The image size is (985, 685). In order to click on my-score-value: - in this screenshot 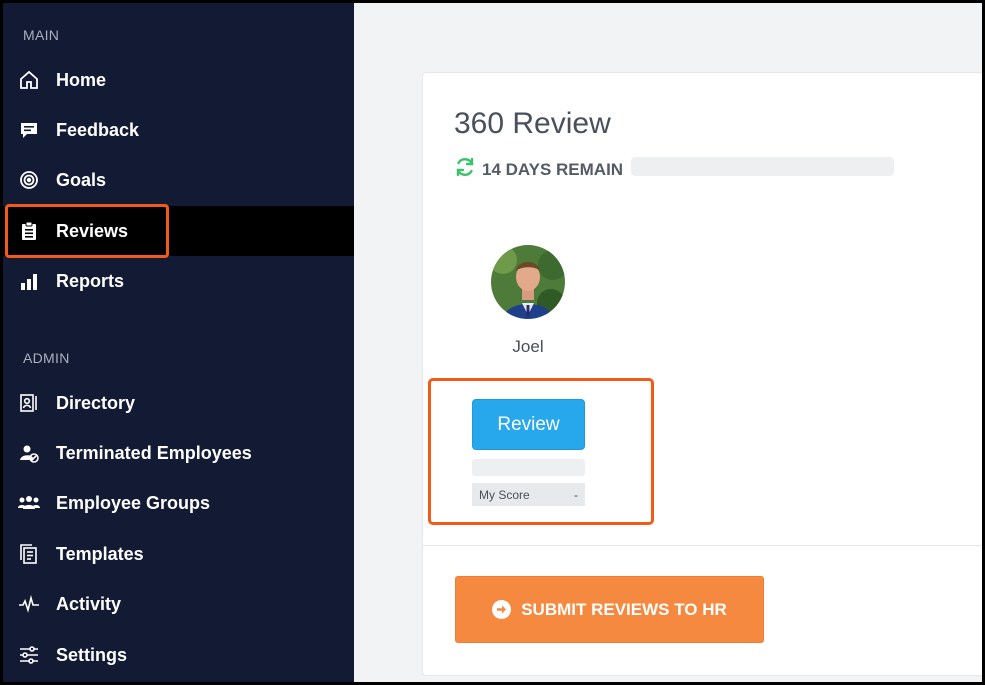, I will do `click(576, 494)`.